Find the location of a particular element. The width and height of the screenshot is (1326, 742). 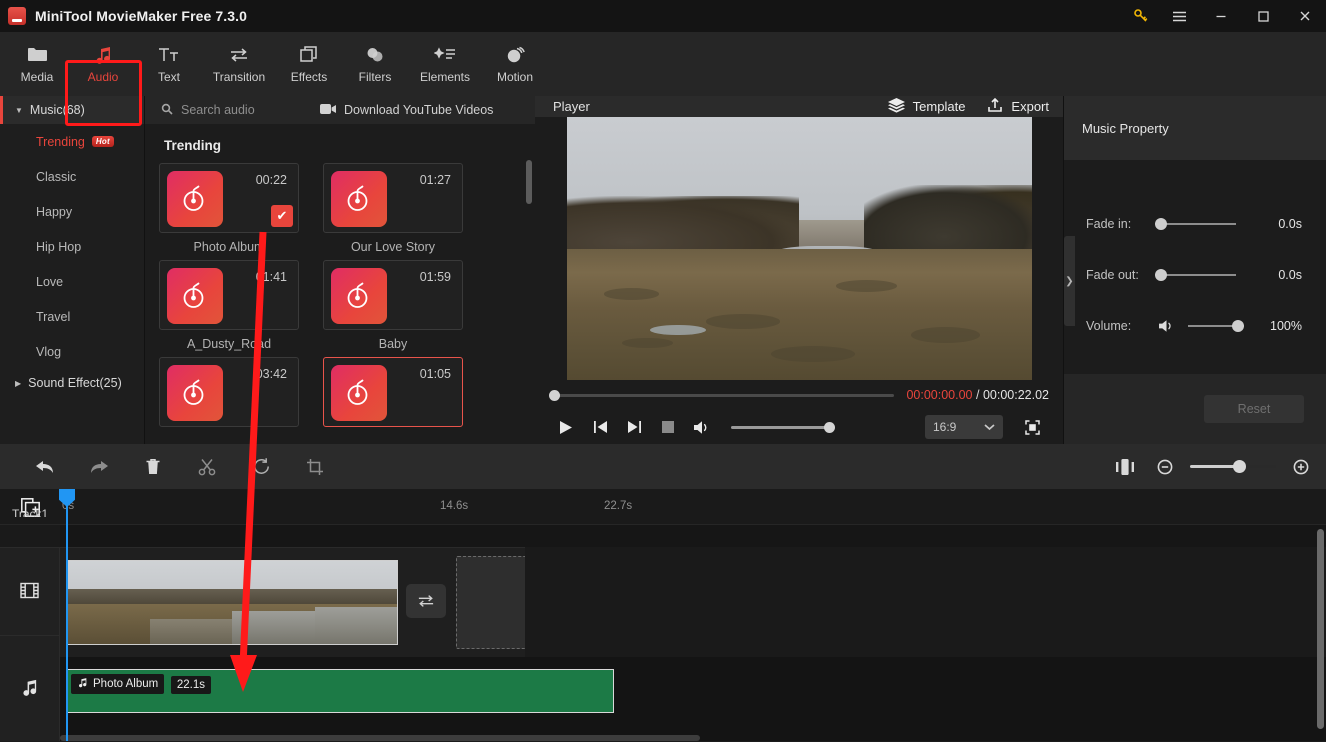

crop-icon is located at coordinates (315, 467).